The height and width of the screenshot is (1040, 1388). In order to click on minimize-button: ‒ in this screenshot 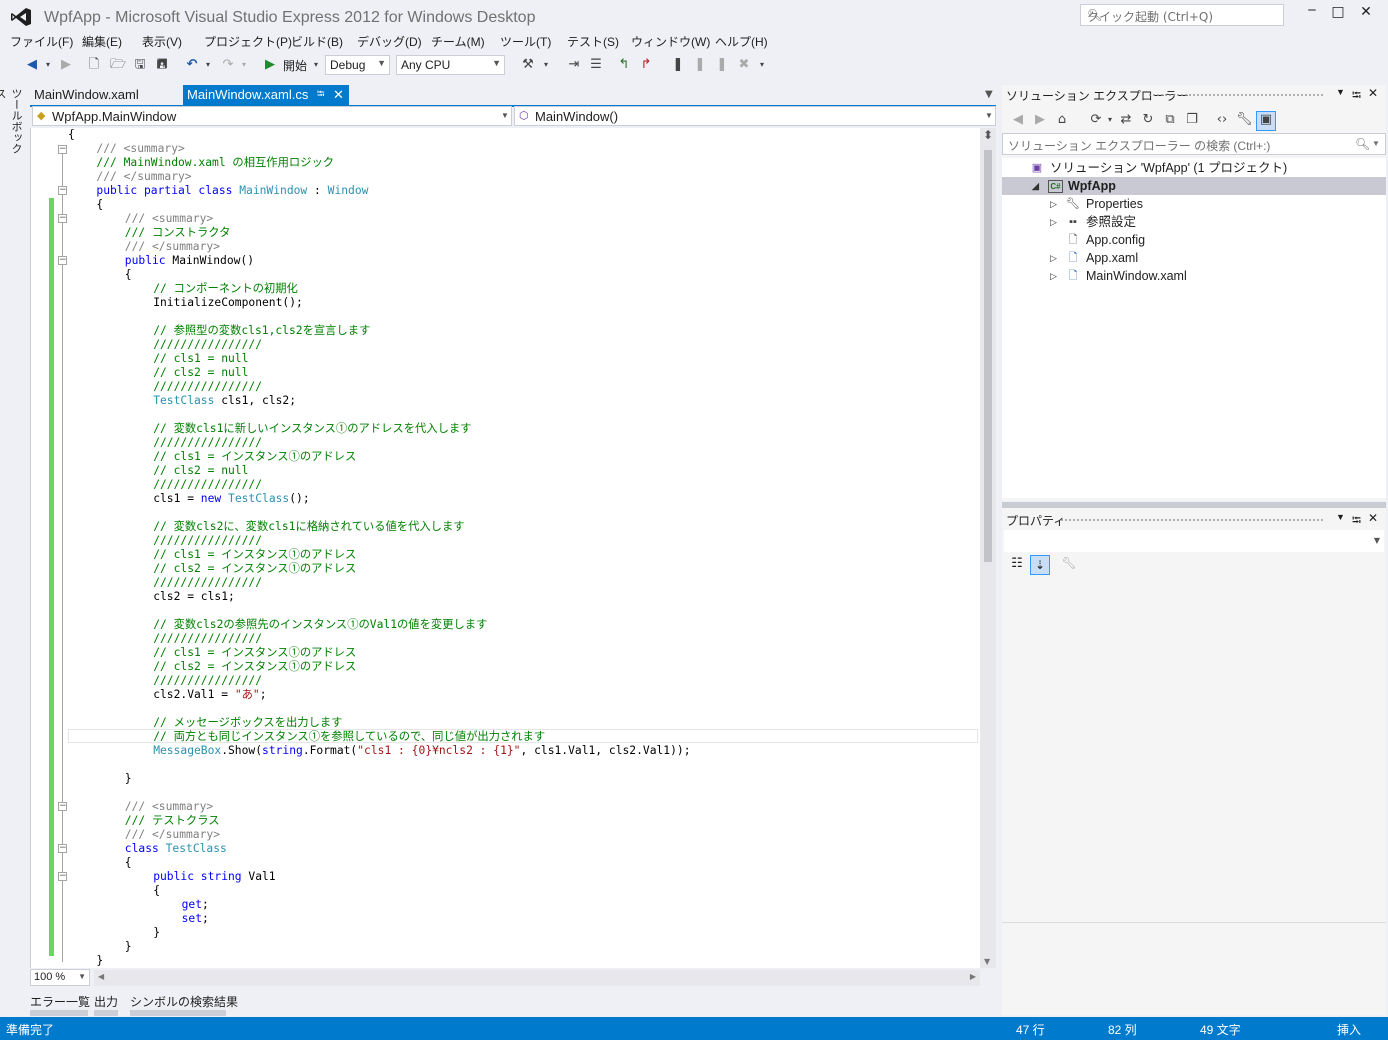, I will do `click(1312, 13)`.